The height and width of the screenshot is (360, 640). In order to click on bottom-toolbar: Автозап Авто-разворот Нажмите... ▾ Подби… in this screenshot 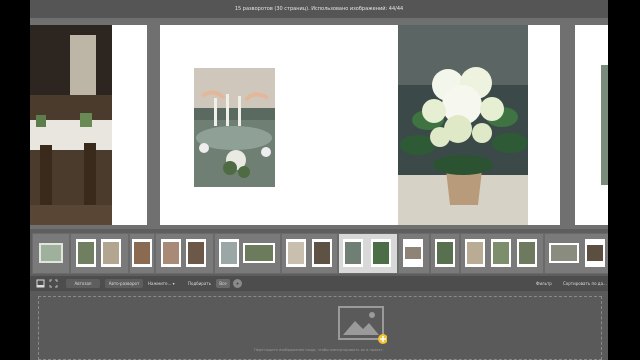, I will do `click(319, 283)`.